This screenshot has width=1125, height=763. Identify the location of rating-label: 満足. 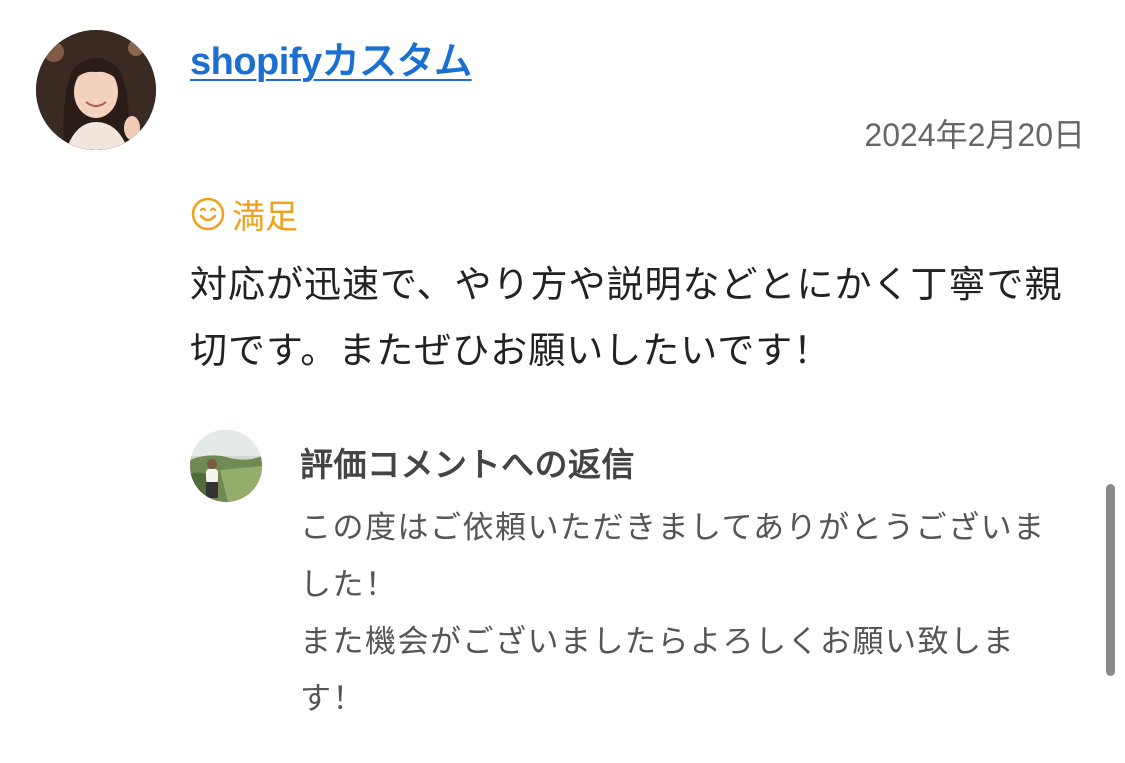
(265, 216).